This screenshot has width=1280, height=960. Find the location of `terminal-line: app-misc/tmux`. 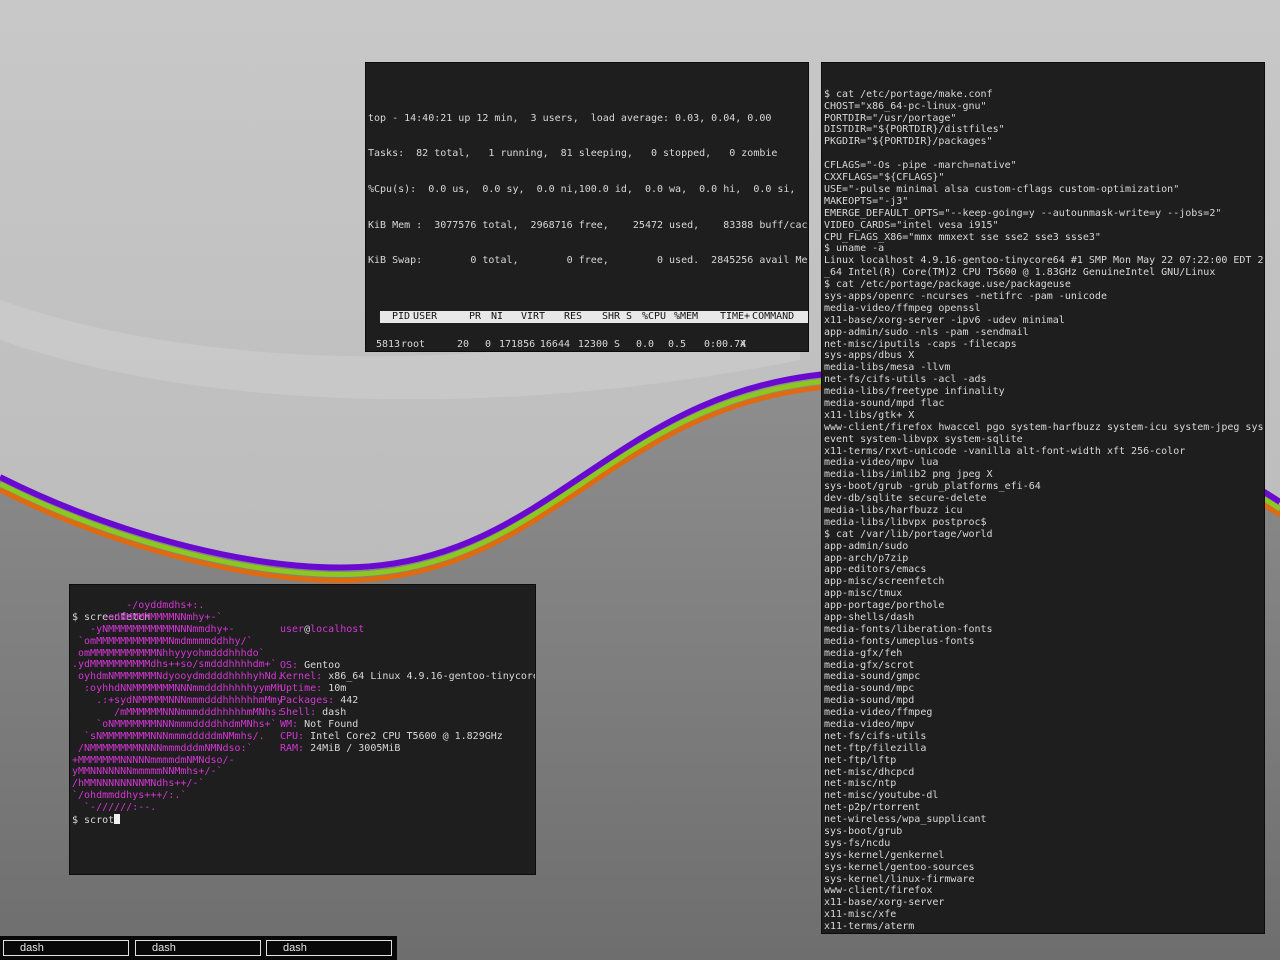

terminal-line: app-misc/tmux is located at coordinates (863, 594).